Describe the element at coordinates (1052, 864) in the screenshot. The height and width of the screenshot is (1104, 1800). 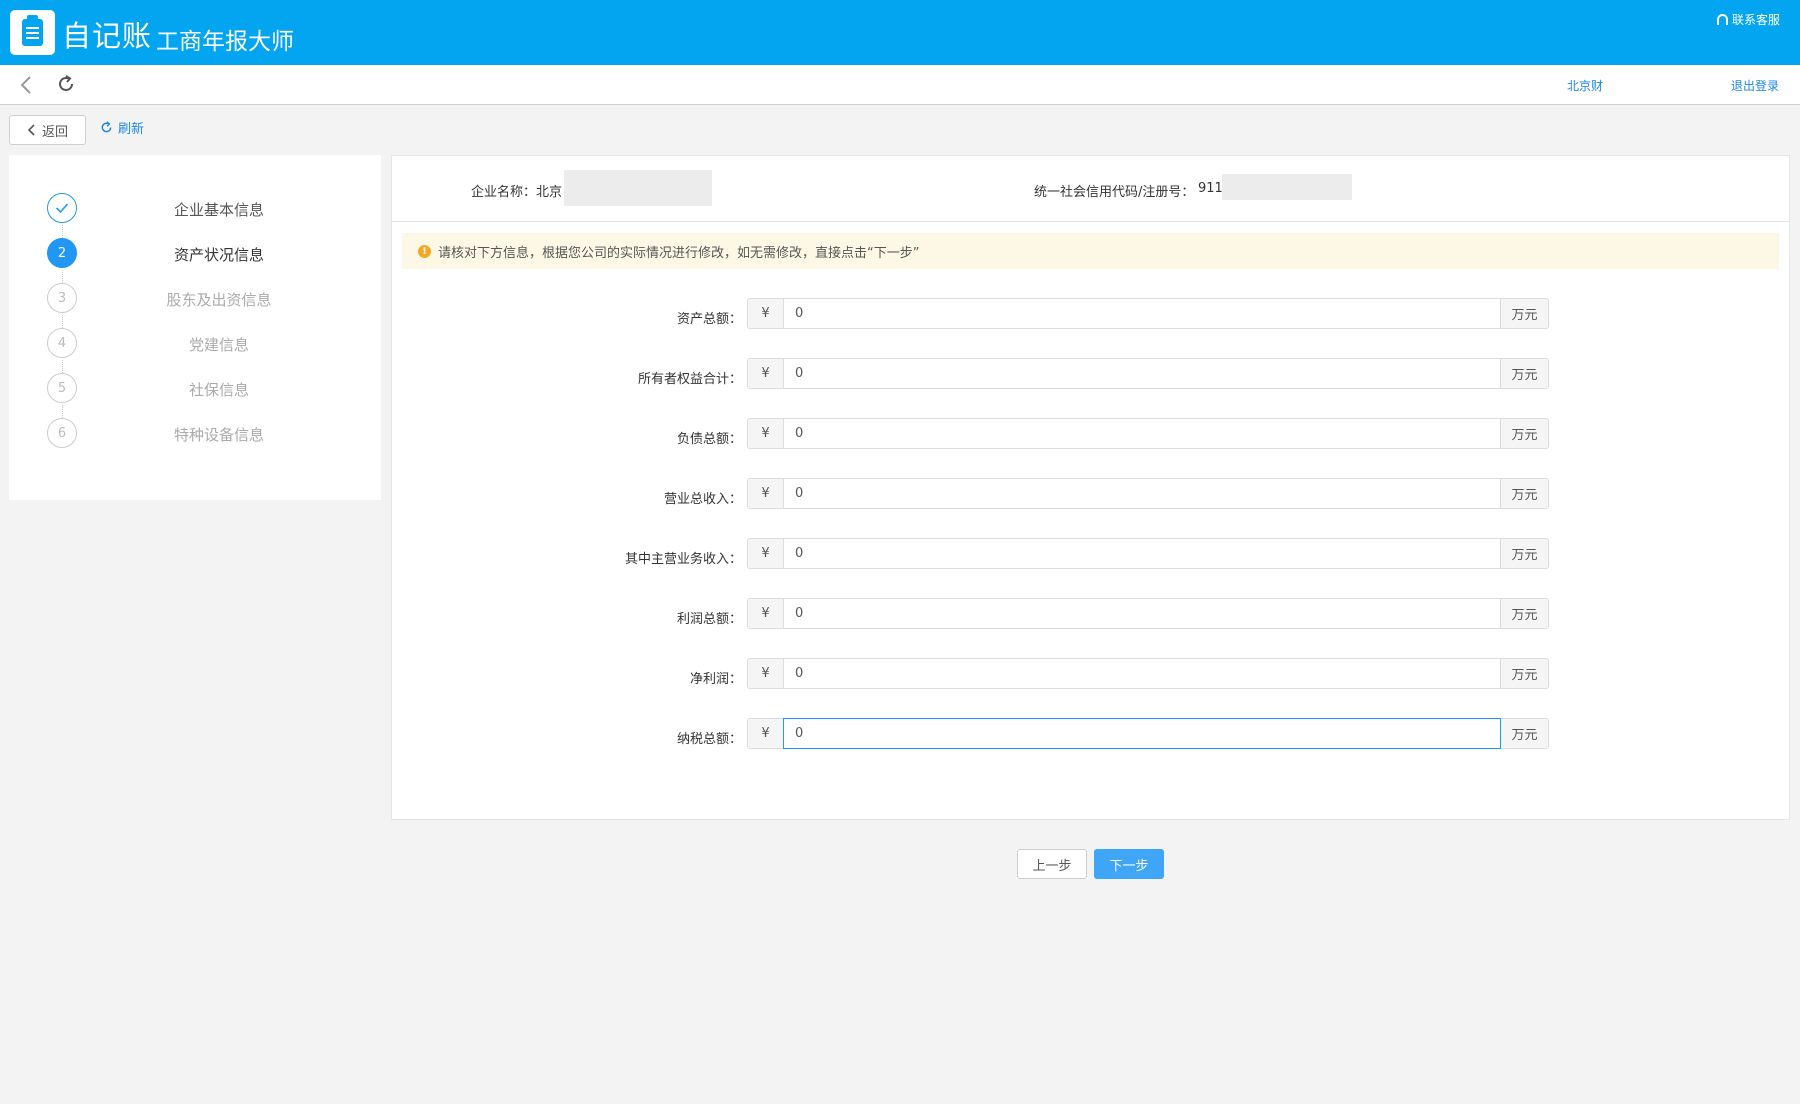
I see `prev-step-button: 上一步` at that location.